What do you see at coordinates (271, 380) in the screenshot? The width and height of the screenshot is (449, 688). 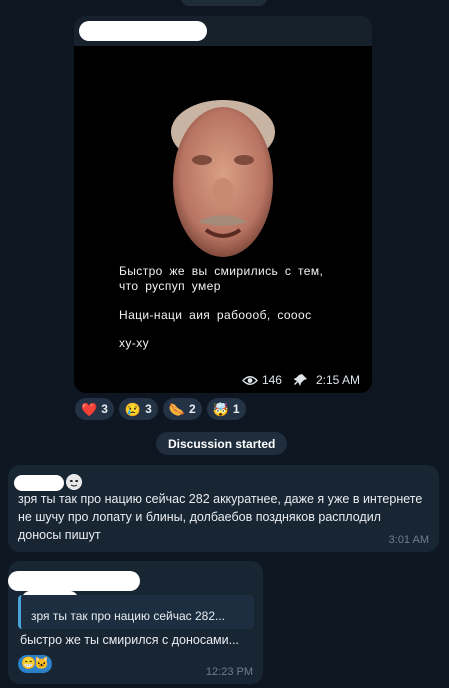 I see `views-count: 146` at bounding box center [271, 380].